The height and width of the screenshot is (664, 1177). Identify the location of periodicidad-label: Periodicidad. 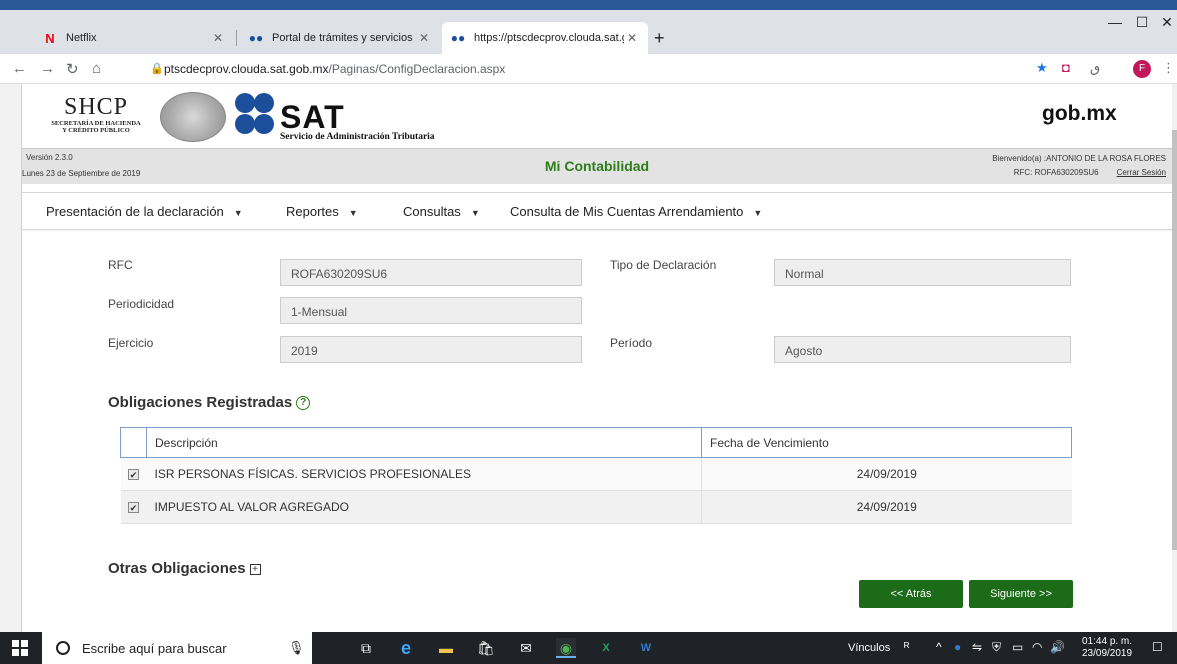
(141, 304).